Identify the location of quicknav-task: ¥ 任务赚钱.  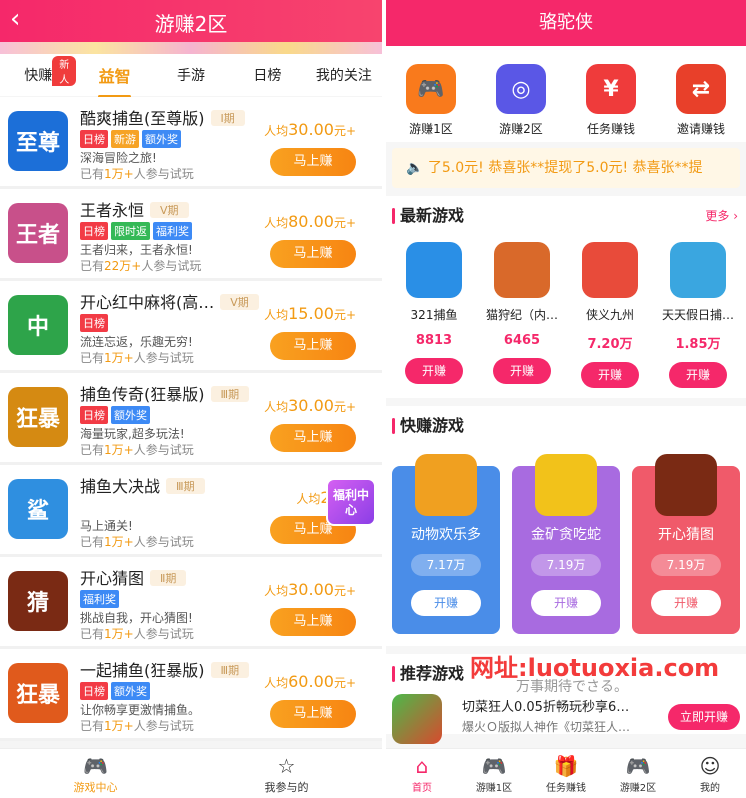
(611, 103).